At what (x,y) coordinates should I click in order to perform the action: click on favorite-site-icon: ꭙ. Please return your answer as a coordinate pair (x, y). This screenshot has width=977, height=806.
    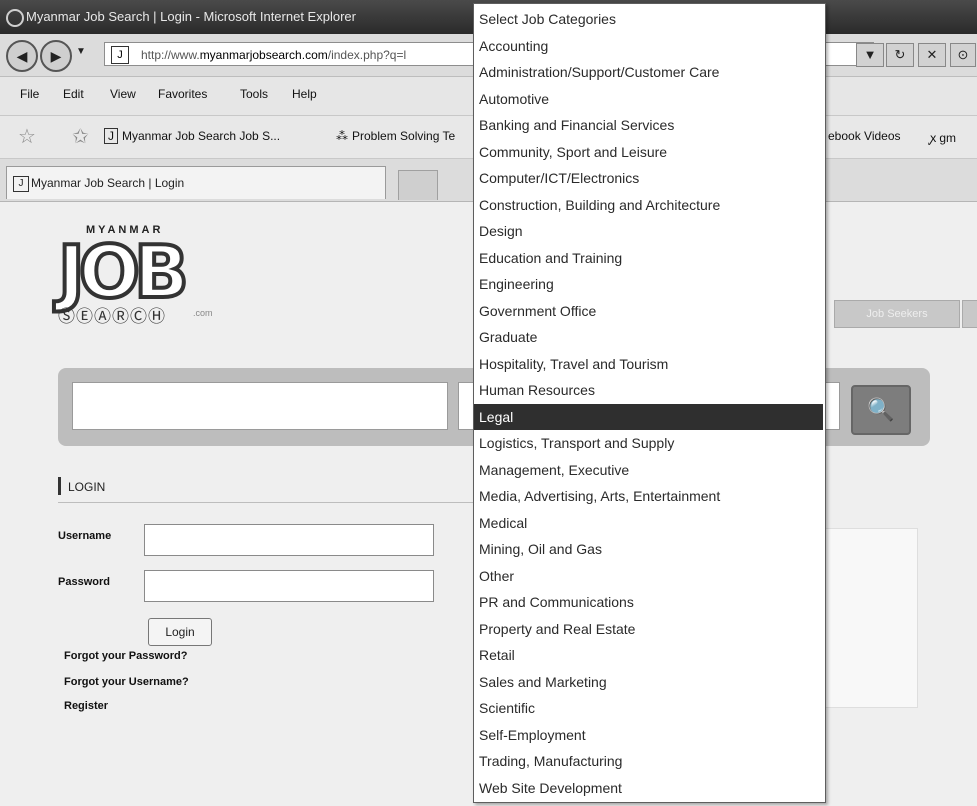
    Looking at the image, I should click on (933, 138).